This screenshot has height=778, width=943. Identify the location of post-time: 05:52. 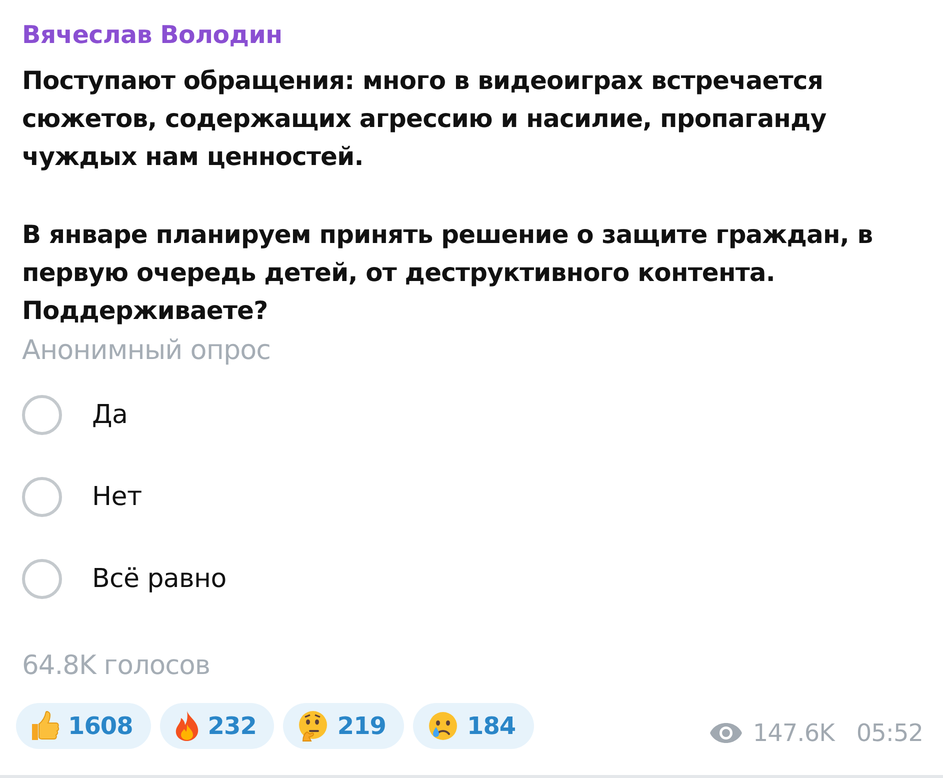
(889, 733).